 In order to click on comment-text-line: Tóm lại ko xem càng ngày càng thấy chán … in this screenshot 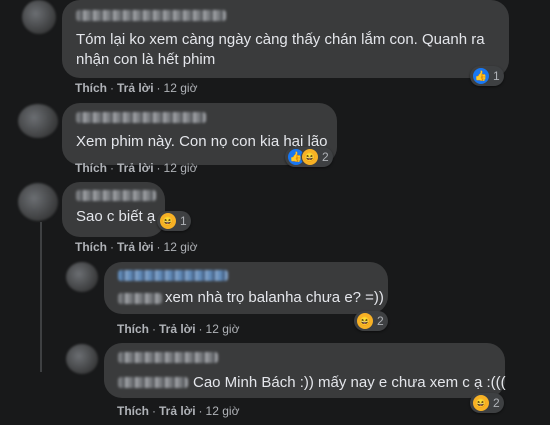, I will do `click(280, 39)`.